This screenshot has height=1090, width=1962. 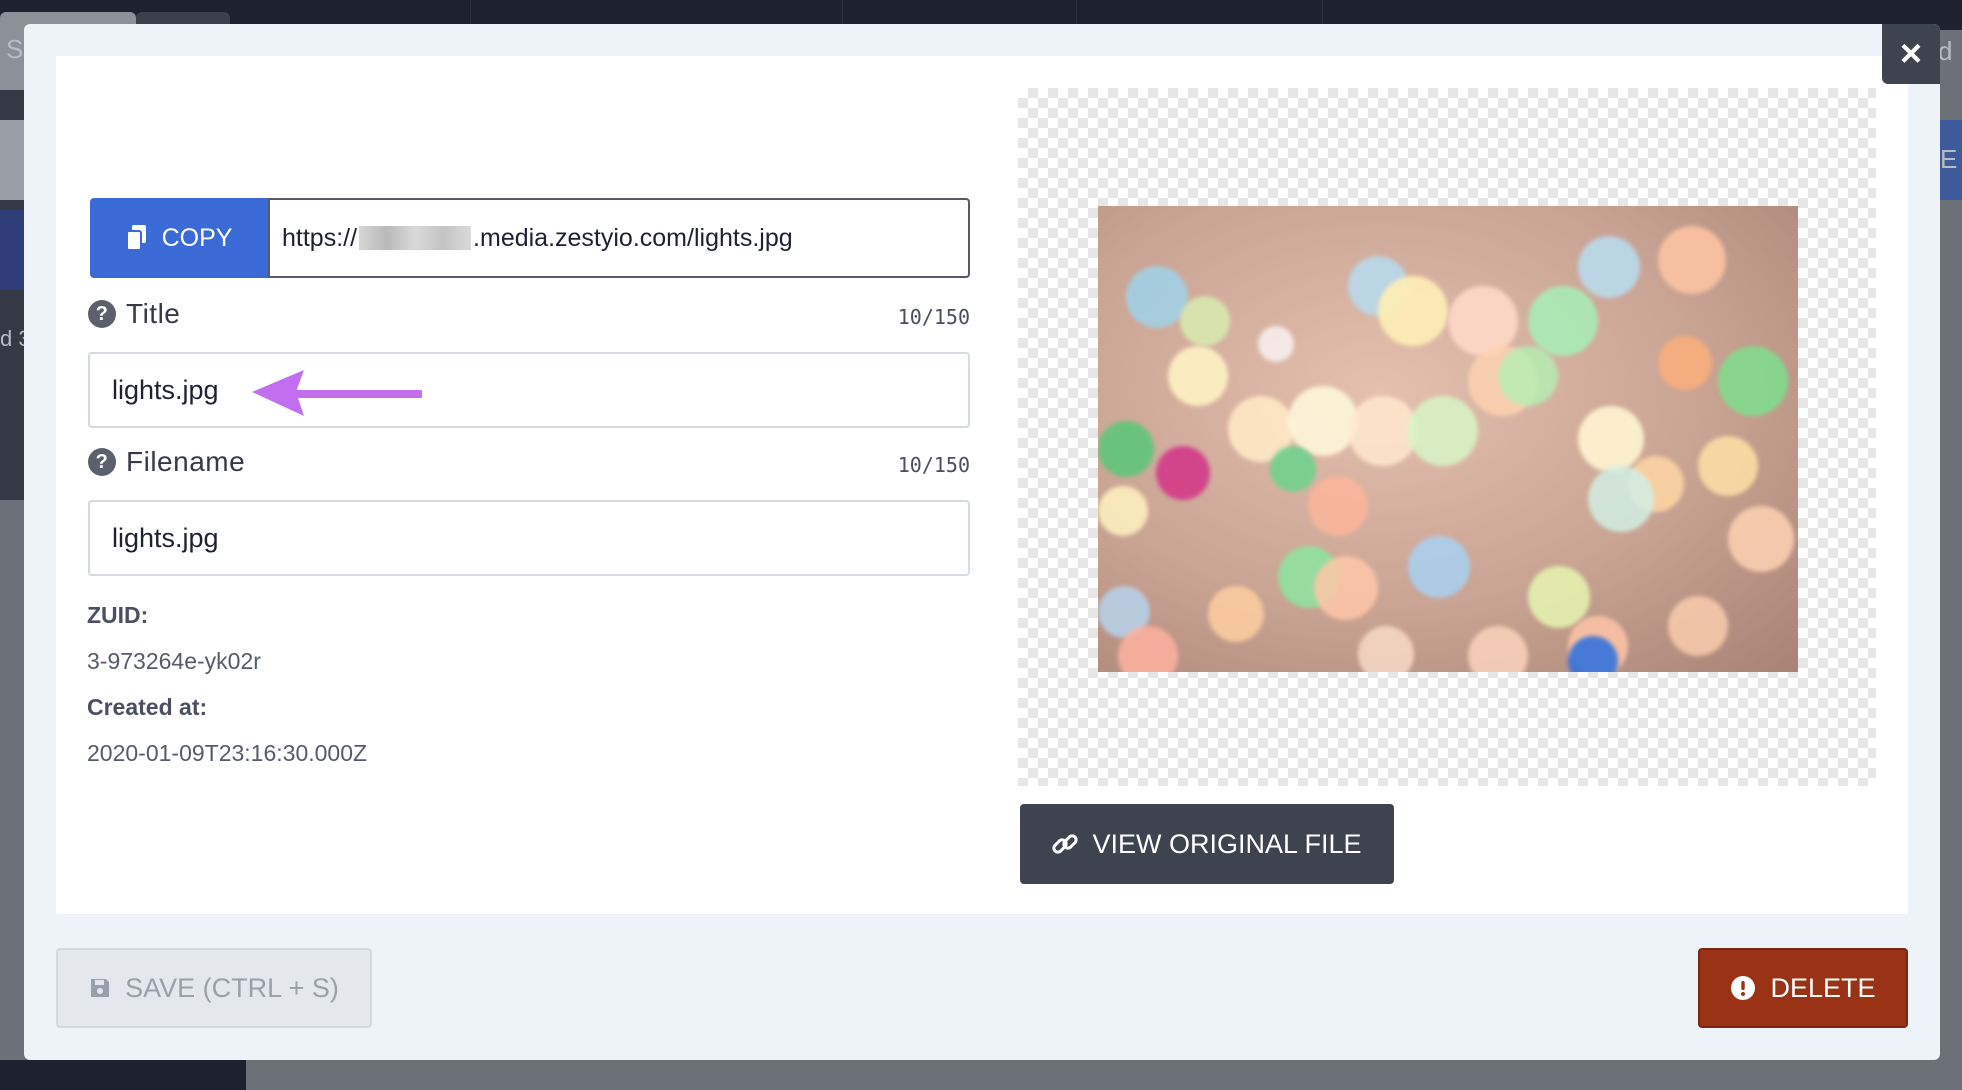 I want to click on url-prefix: https://, so click(x=320, y=237).